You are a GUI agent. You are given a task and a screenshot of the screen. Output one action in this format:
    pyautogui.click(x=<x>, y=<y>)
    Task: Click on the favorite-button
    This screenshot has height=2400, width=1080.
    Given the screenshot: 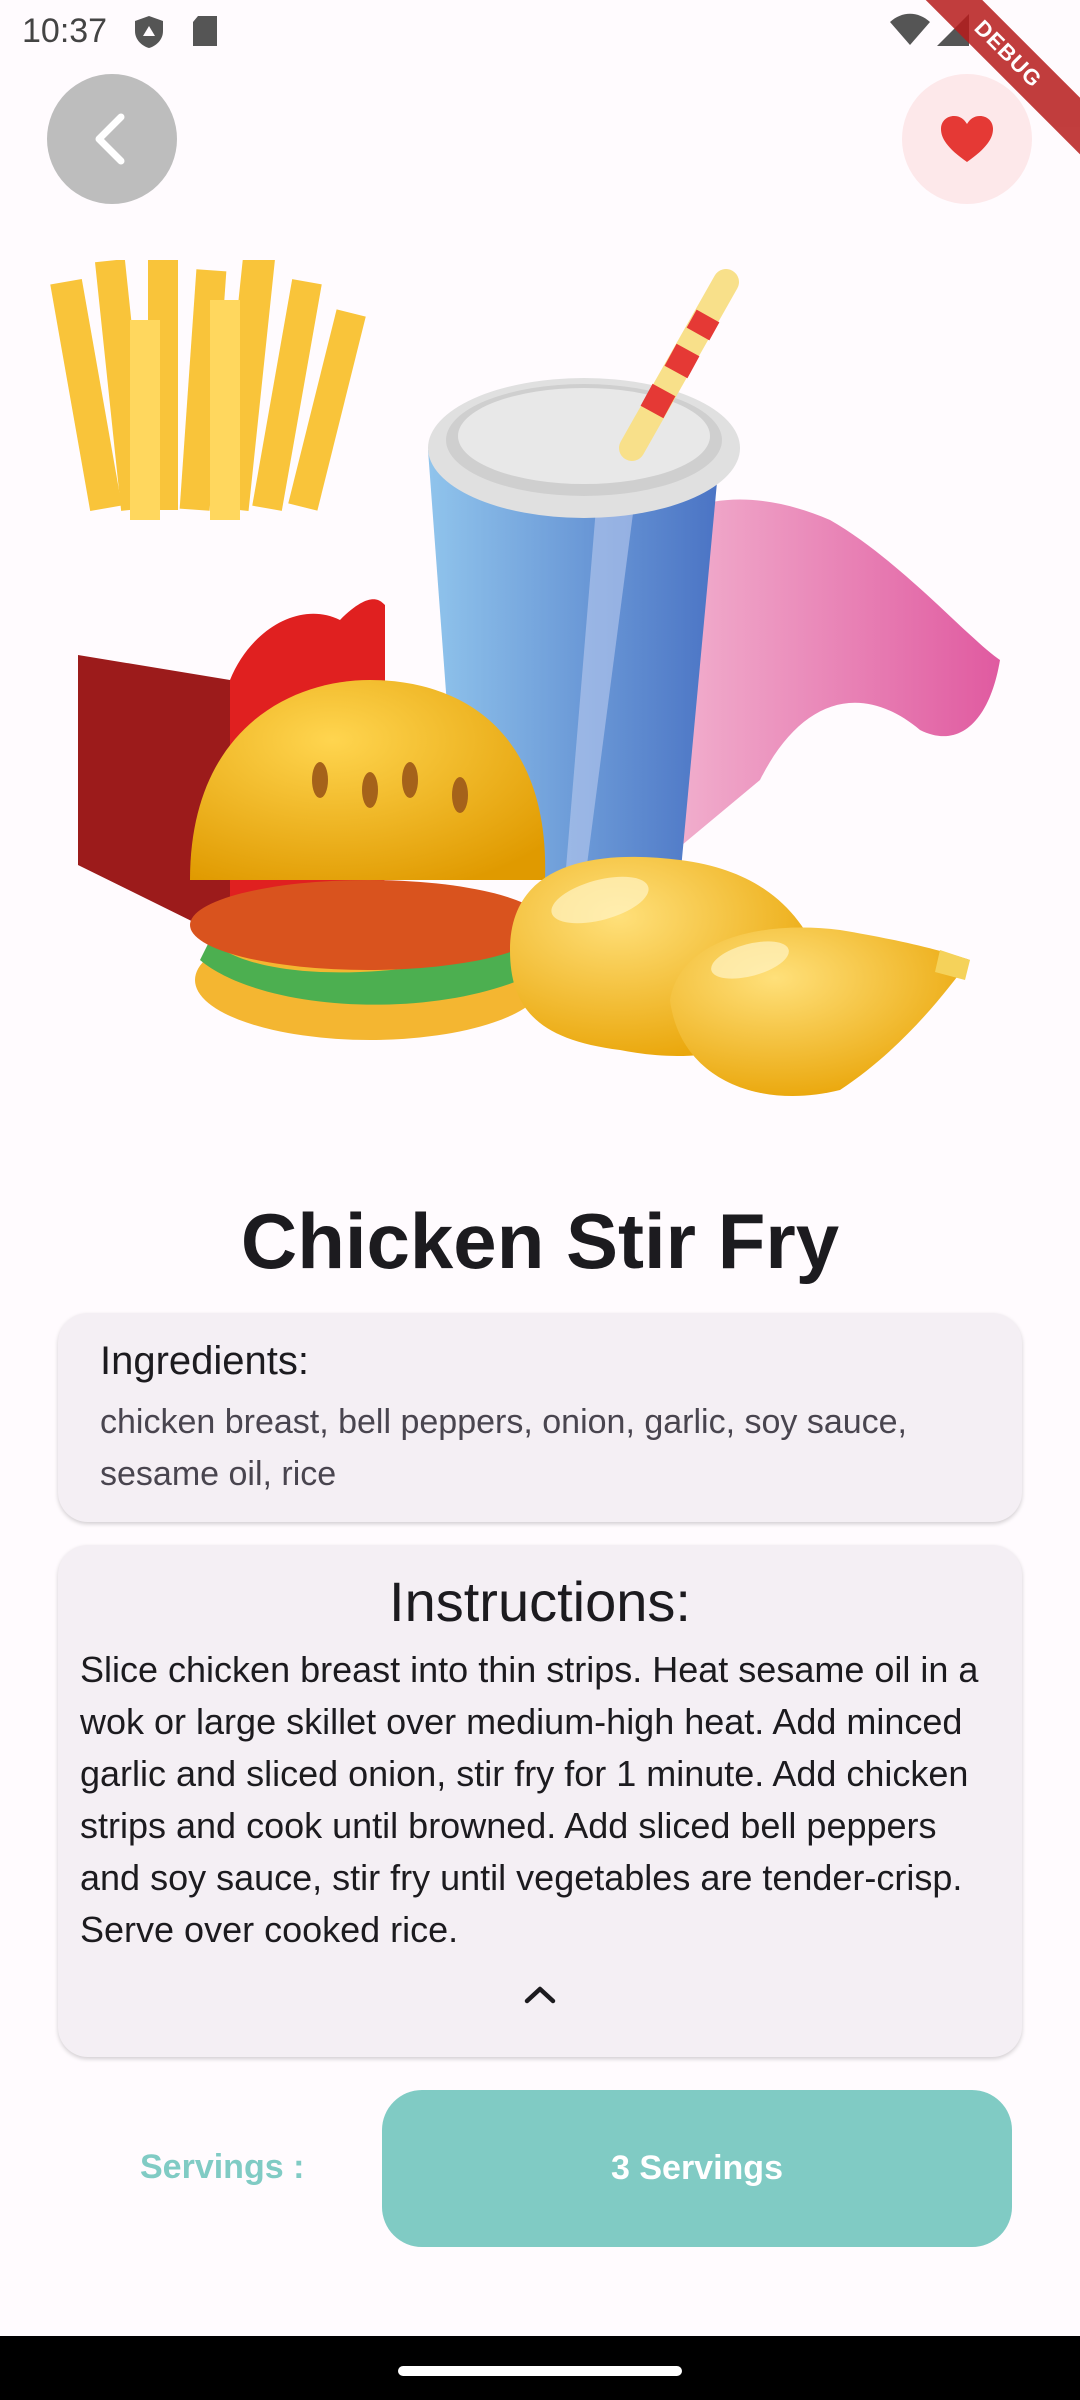 What is the action you would take?
    pyautogui.click(x=967, y=139)
    